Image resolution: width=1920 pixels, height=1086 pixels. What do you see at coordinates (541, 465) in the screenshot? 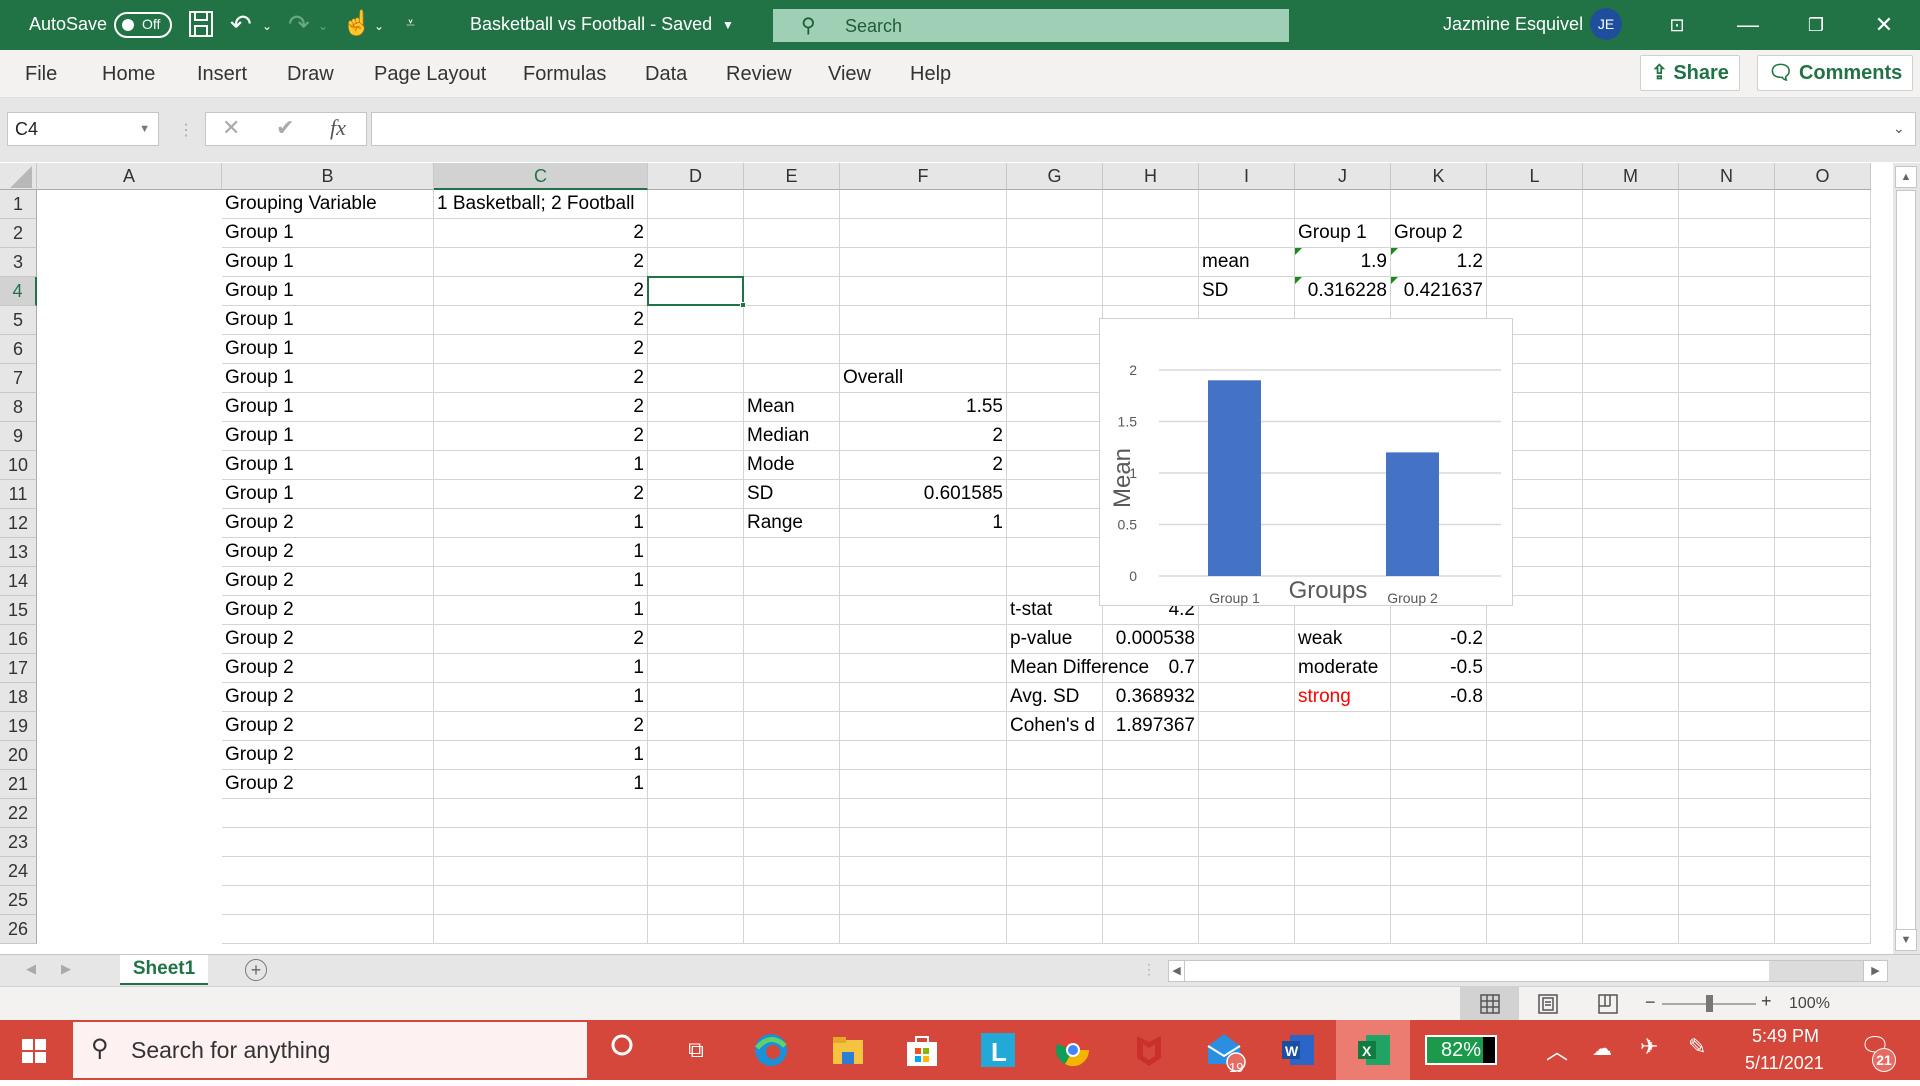
I see `cell-b10: 1` at bounding box center [541, 465].